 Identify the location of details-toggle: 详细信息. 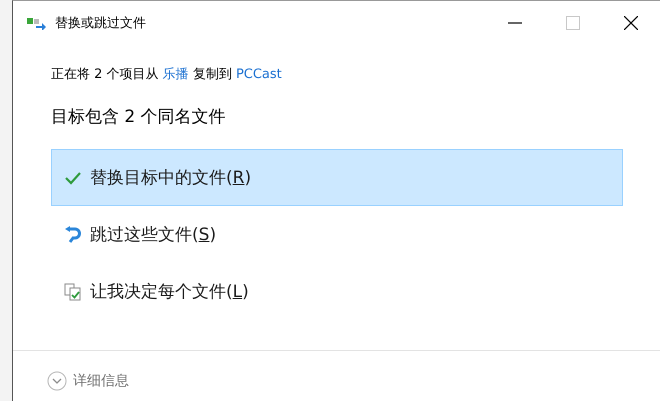
(88, 381).